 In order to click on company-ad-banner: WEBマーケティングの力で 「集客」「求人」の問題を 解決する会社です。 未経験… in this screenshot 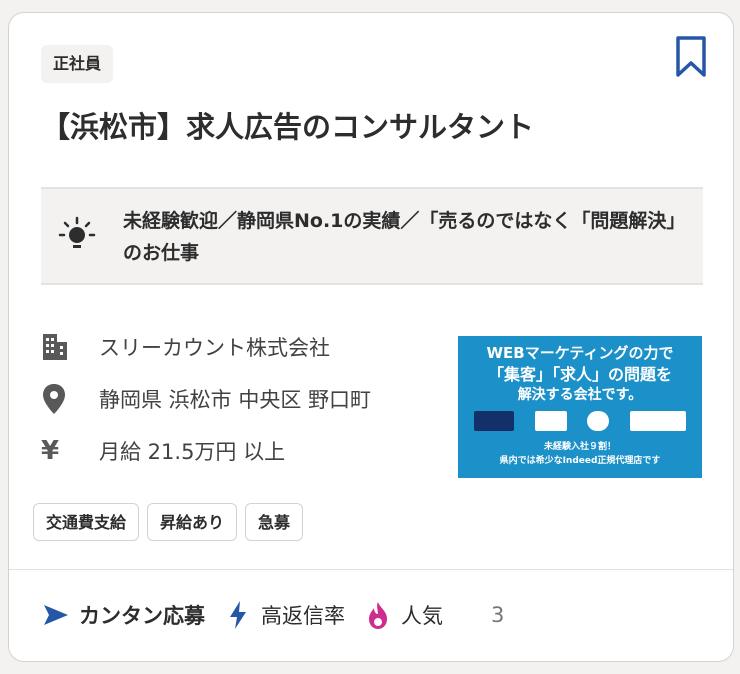, I will do `click(580, 407)`.